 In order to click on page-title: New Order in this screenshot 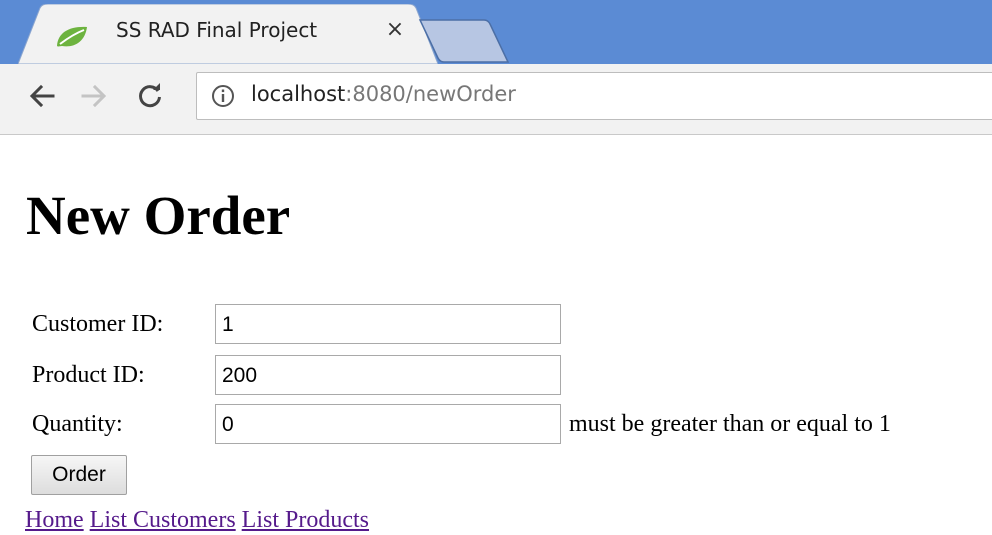, I will do `click(158, 215)`.